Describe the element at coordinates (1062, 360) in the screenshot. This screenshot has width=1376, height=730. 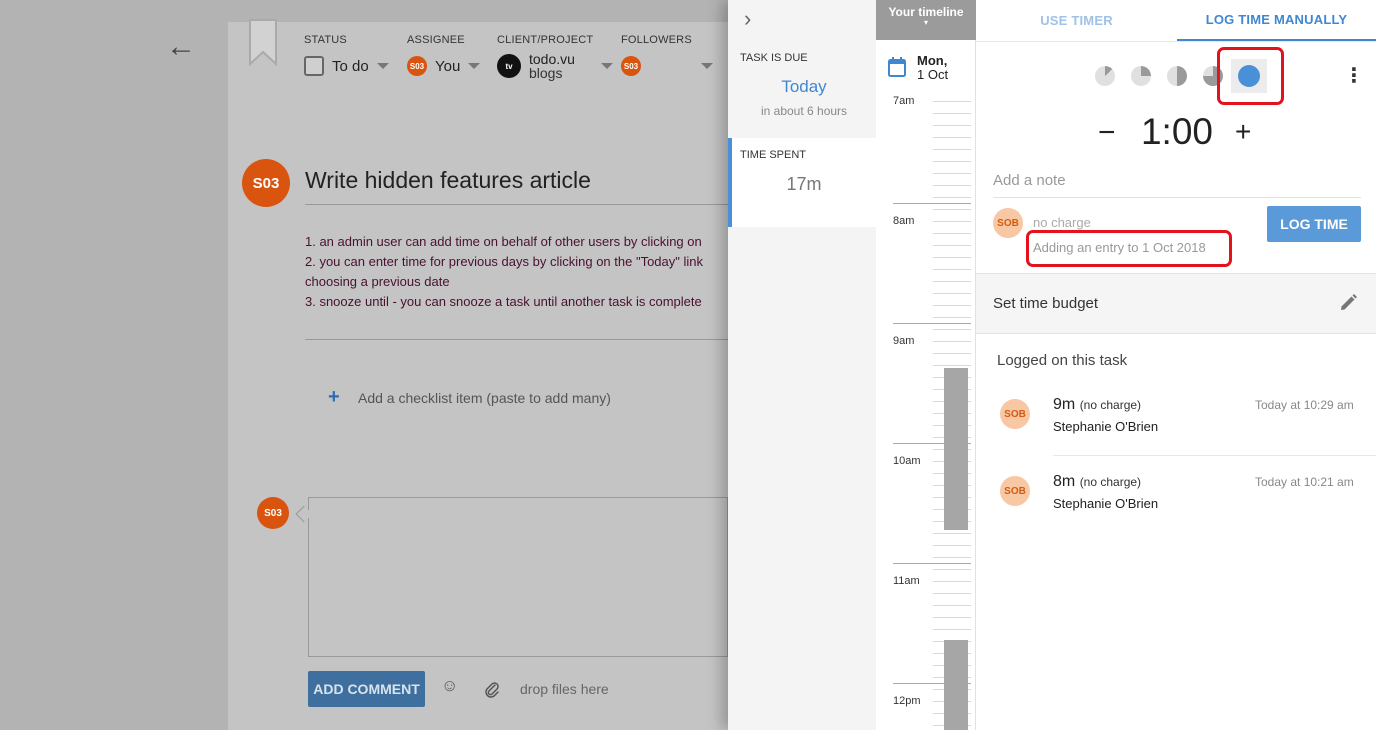
I see `logged-heading: Logged on this task` at that location.